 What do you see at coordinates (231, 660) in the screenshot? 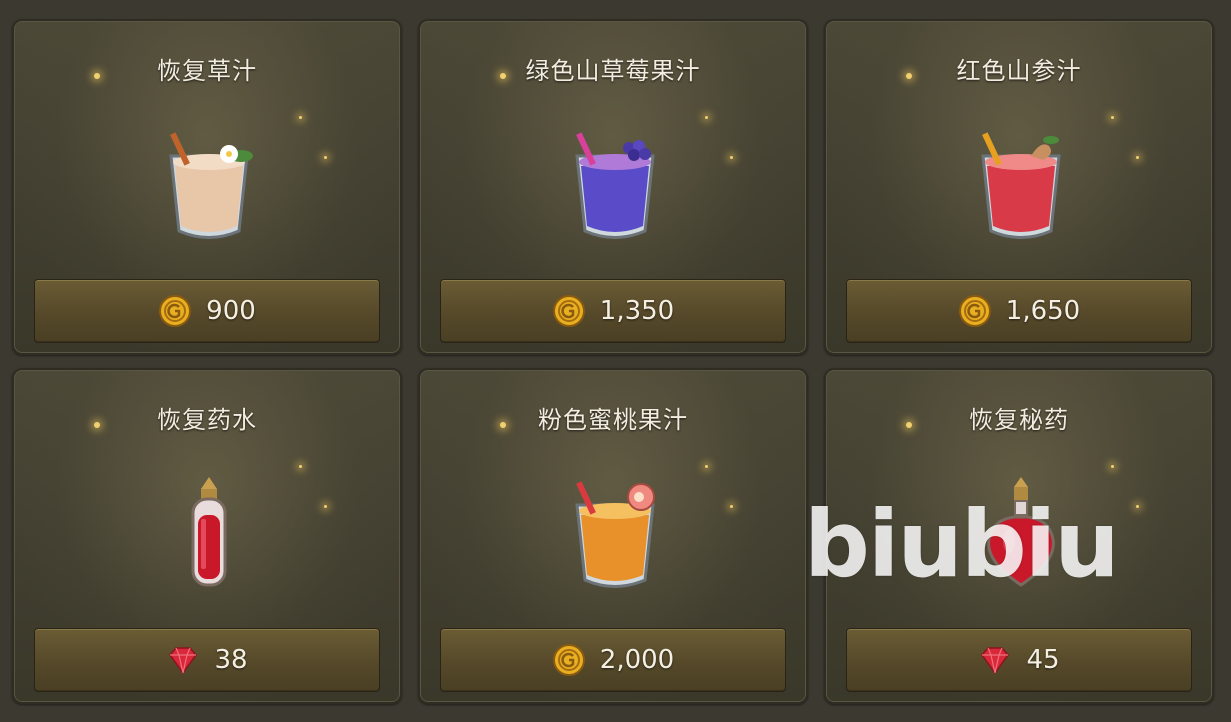
I see `price-amount: 38` at bounding box center [231, 660].